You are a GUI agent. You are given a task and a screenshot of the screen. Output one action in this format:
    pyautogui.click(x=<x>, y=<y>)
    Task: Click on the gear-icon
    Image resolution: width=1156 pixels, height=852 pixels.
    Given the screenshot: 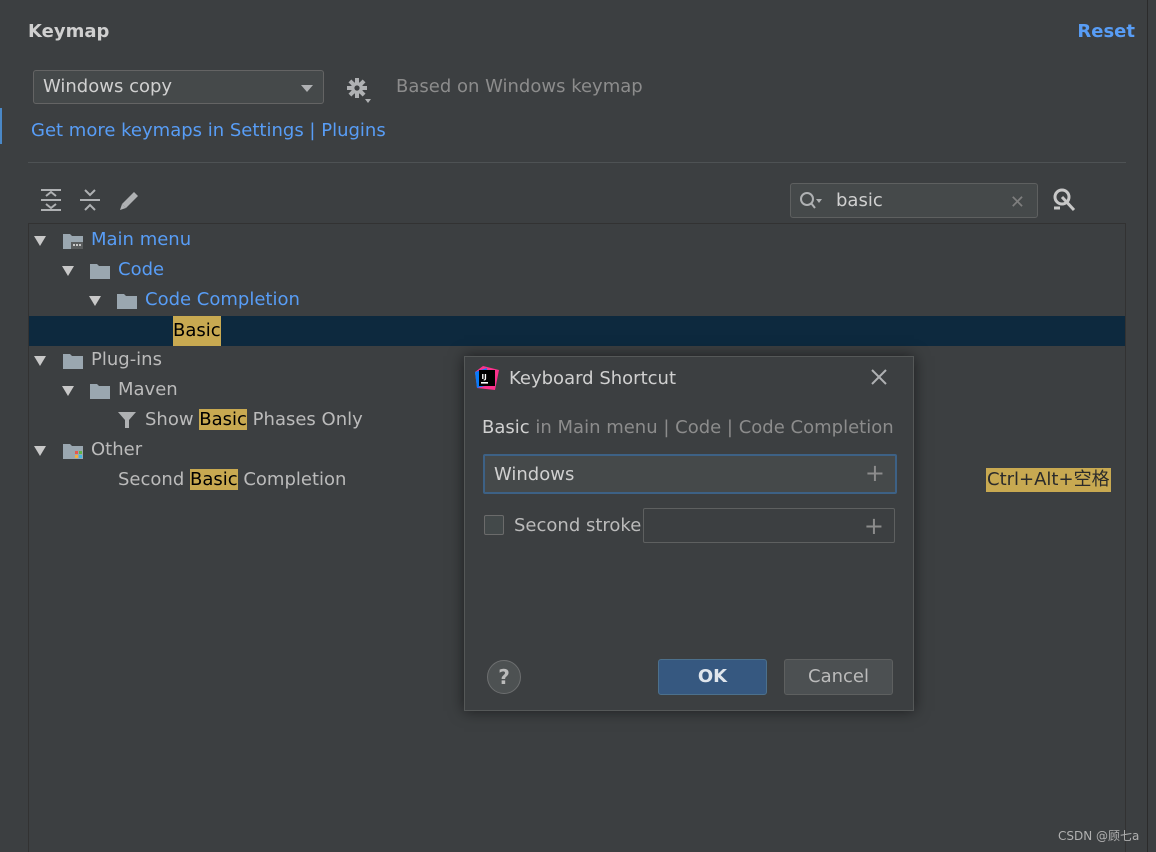 What is the action you would take?
    pyautogui.click(x=359, y=90)
    